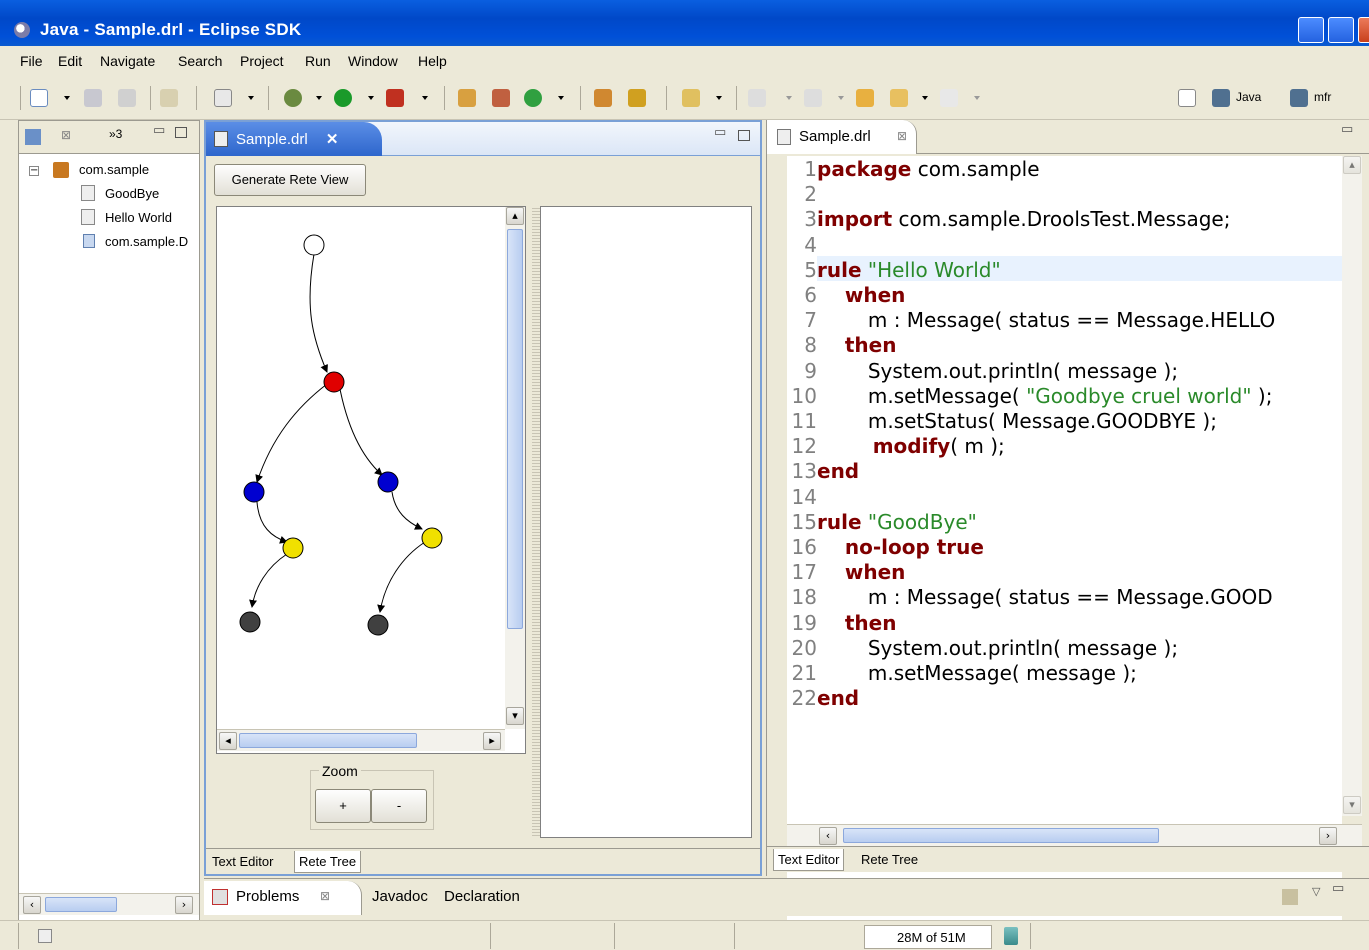  I want to click on code-line: 9 System.out.println( message );, so click(982, 371).